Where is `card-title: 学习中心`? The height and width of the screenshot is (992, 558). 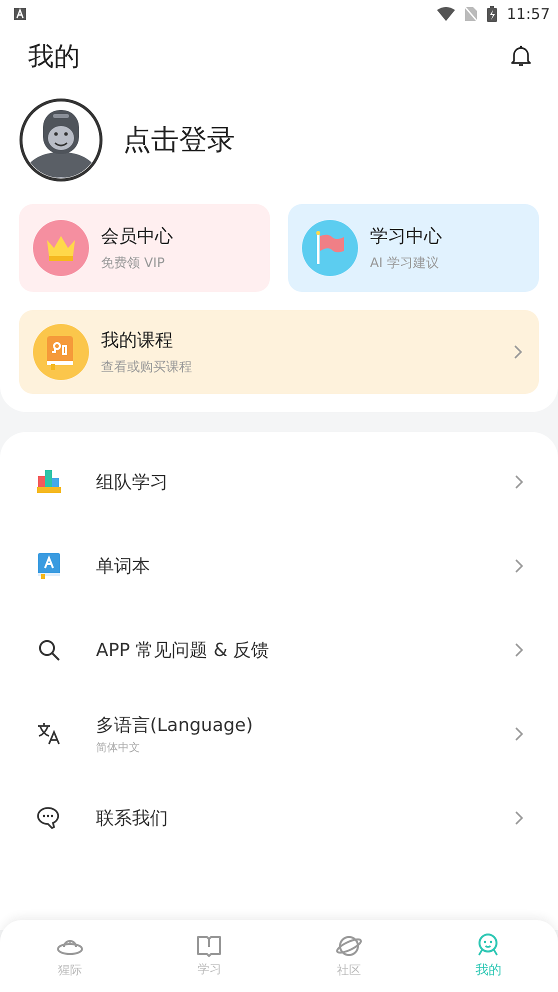 card-title: 学习中心 is located at coordinates (406, 236).